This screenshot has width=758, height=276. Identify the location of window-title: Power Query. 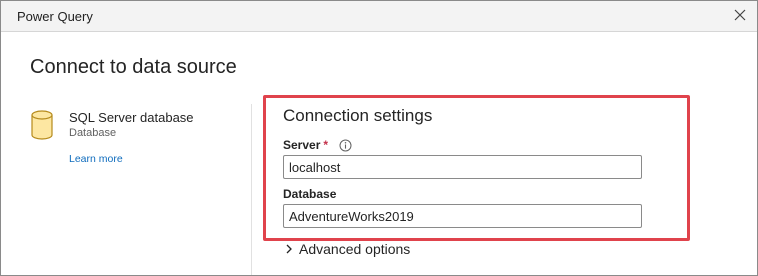
(55, 16).